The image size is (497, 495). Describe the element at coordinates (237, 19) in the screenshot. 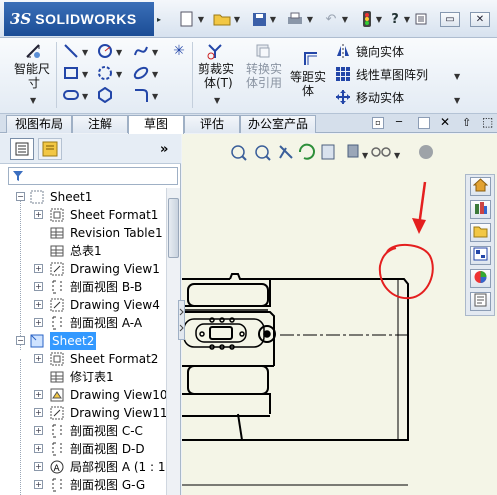

I see `open-dropdown-icon: ▼` at that location.